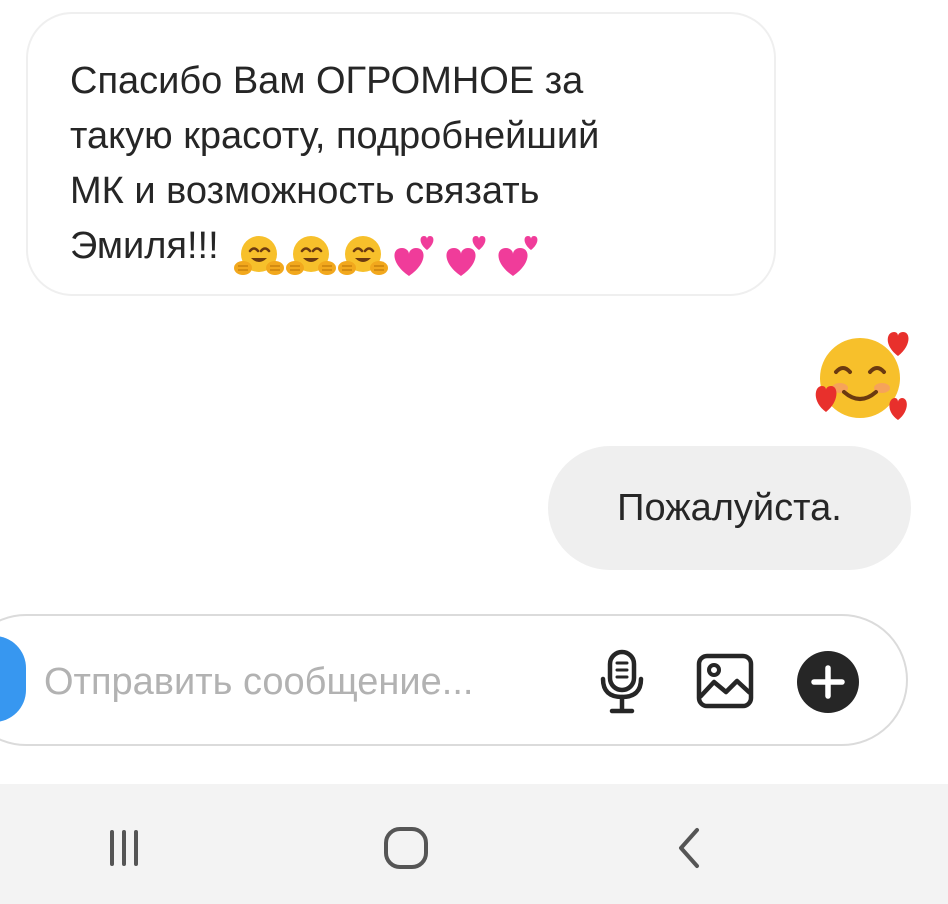 The image size is (948, 904). I want to click on outgoing-message-bubble: Пожалуйста., so click(729, 508).